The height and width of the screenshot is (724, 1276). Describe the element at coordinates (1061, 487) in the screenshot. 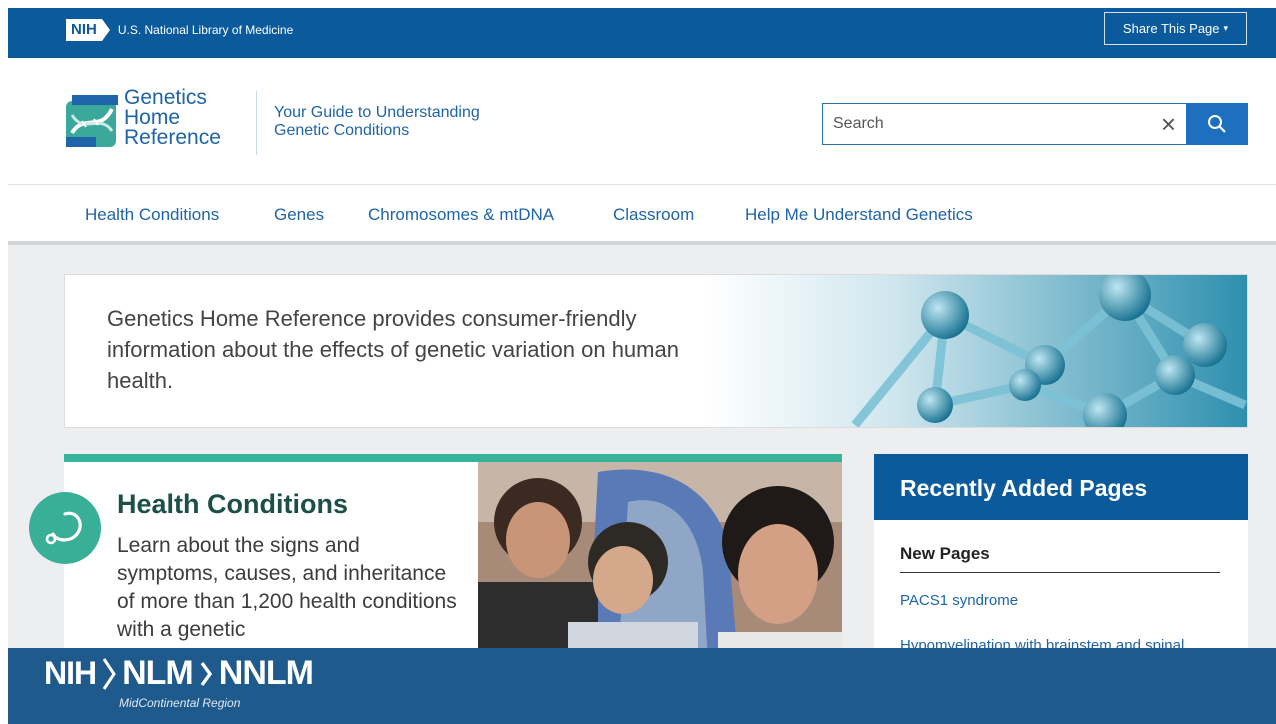

I see `recent-heading: Recently Added Pages` at that location.